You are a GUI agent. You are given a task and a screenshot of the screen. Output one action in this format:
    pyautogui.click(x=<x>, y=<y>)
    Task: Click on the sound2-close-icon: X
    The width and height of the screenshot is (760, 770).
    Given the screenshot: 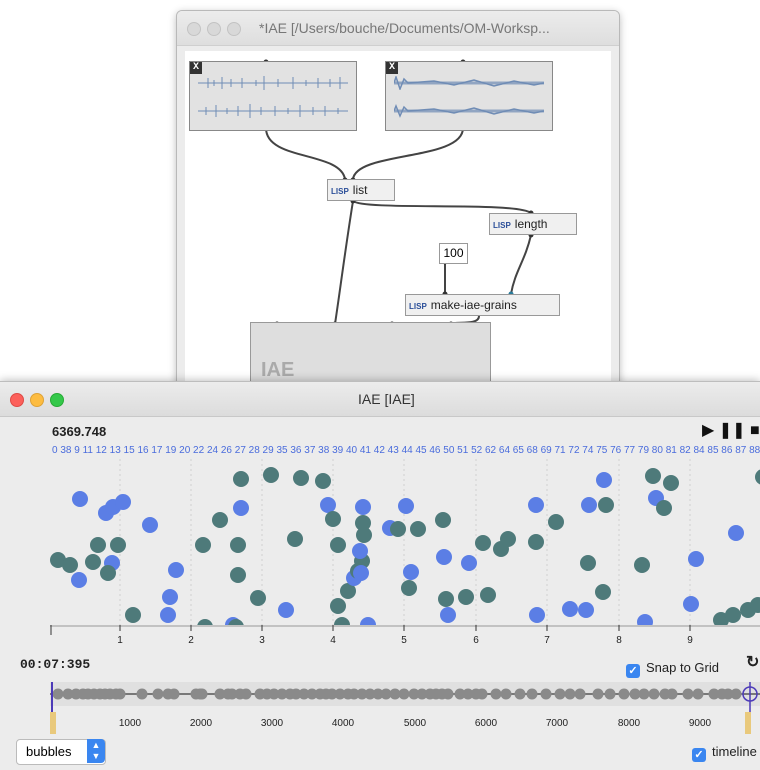 What is the action you would take?
    pyautogui.click(x=392, y=68)
    